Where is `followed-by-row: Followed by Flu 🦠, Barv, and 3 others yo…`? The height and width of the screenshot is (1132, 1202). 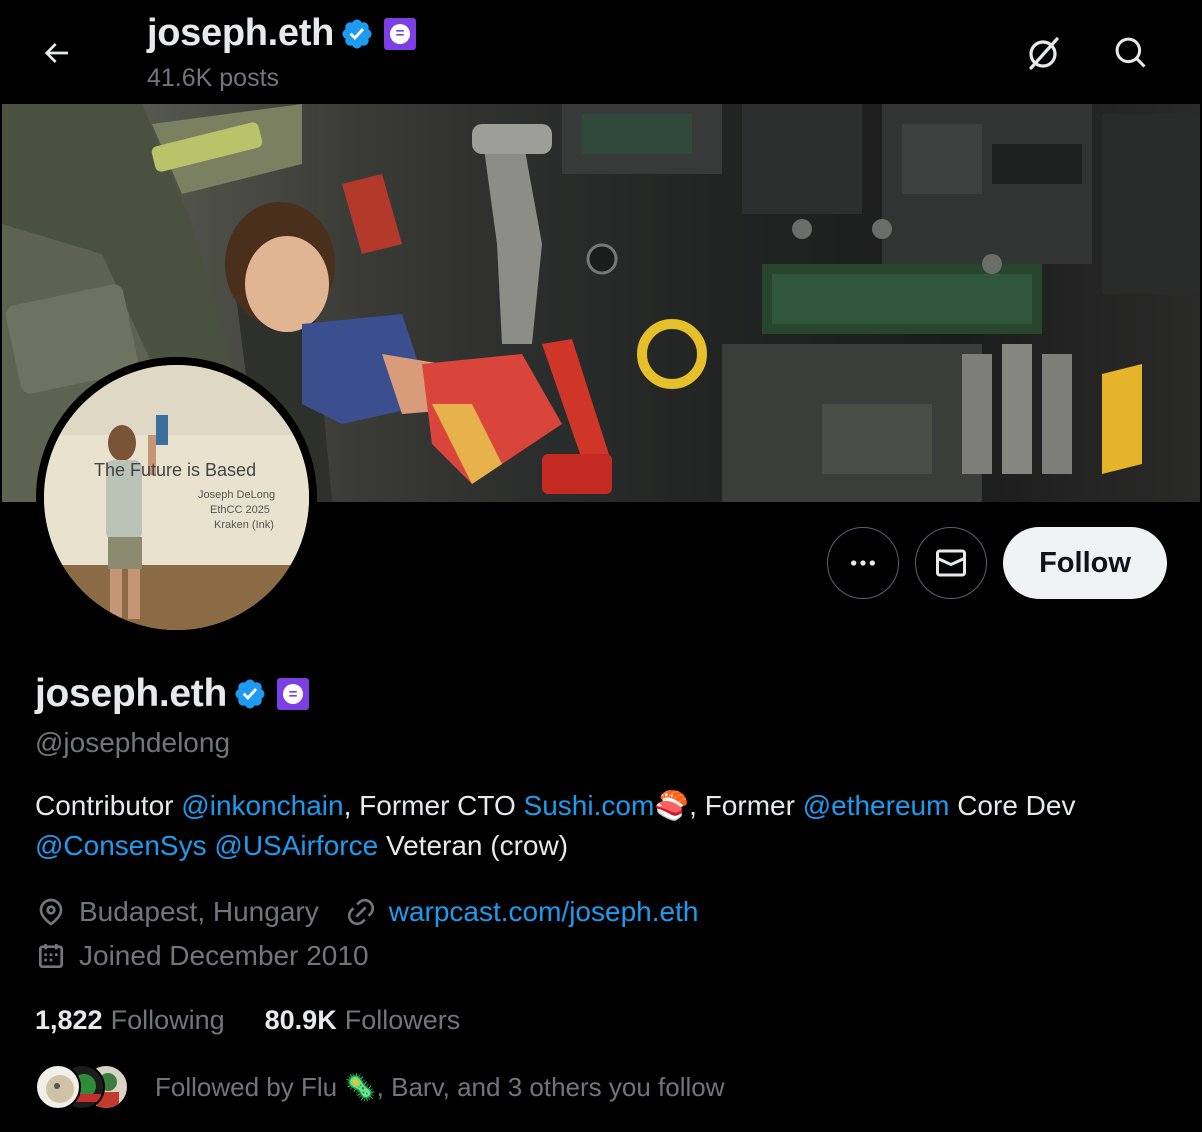
followed-by-row: Followed by Flu 🦠, Barv, and 3 others yo… is located at coordinates (380, 1087).